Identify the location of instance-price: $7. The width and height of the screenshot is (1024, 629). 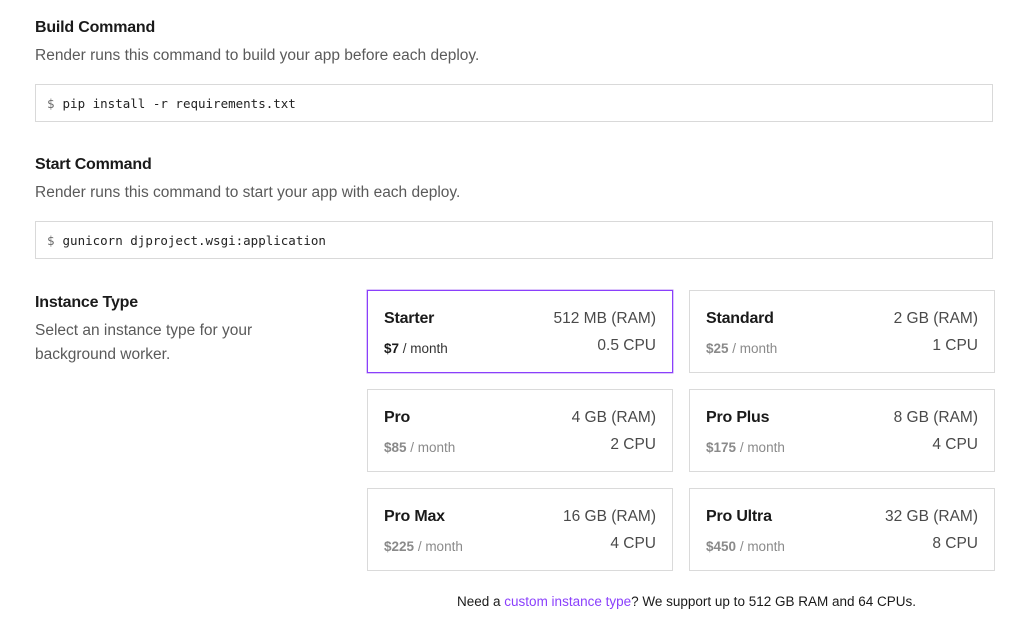
(392, 348).